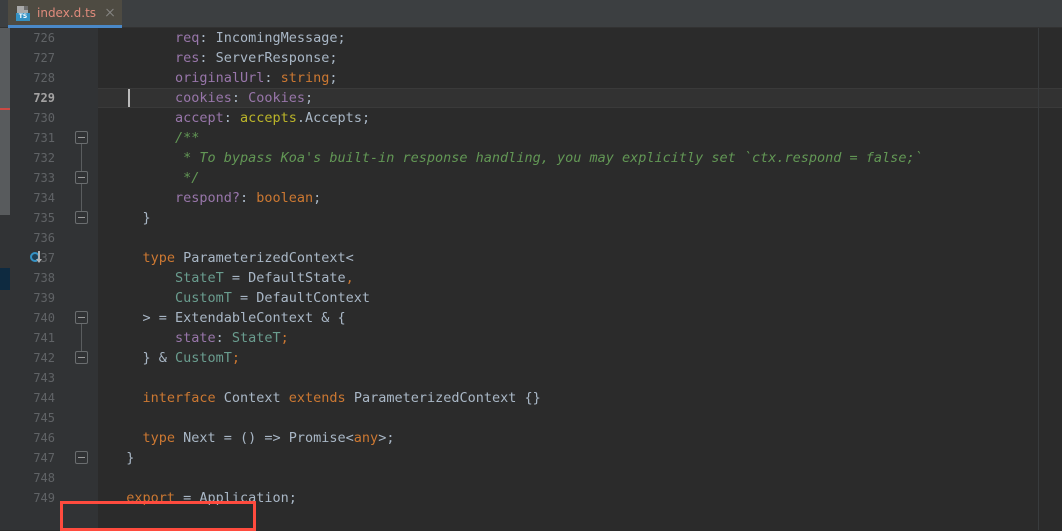 The width and height of the screenshot is (1062, 531). Describe the element at coordinates (277, 98) in the screenshot. I see `code-token: Cookies` at that location.